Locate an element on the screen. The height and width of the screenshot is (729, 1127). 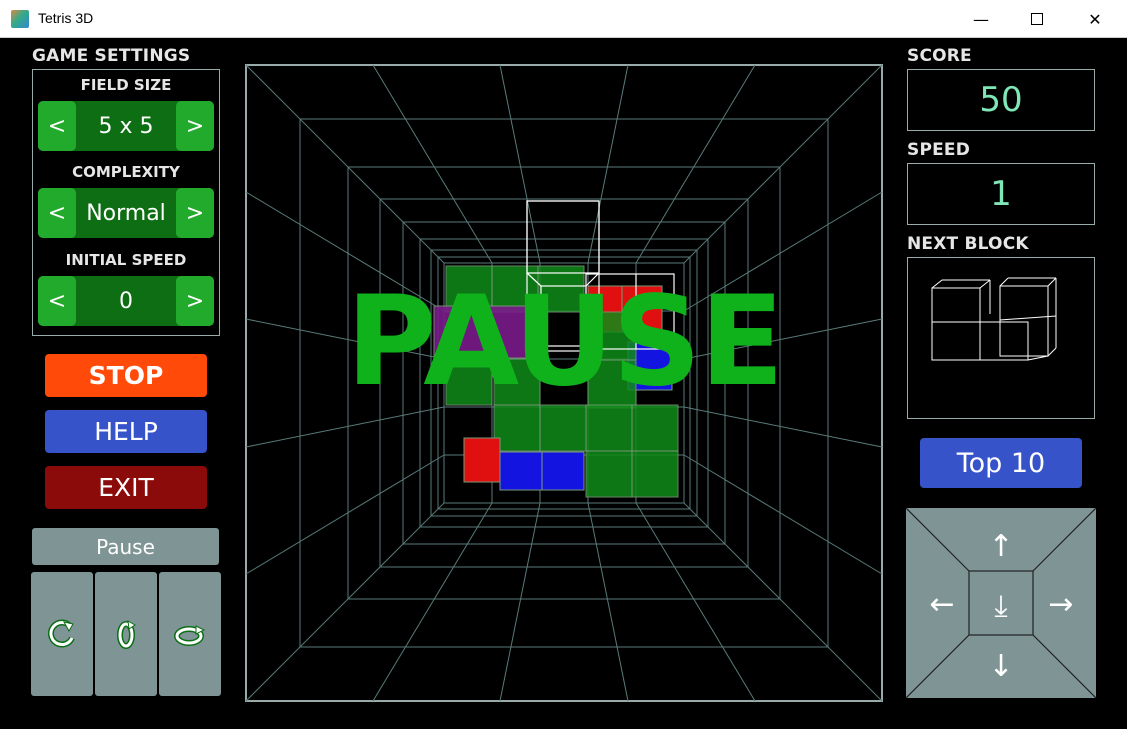
initial-speed-value: 0 is located at coordinates (126, 301).